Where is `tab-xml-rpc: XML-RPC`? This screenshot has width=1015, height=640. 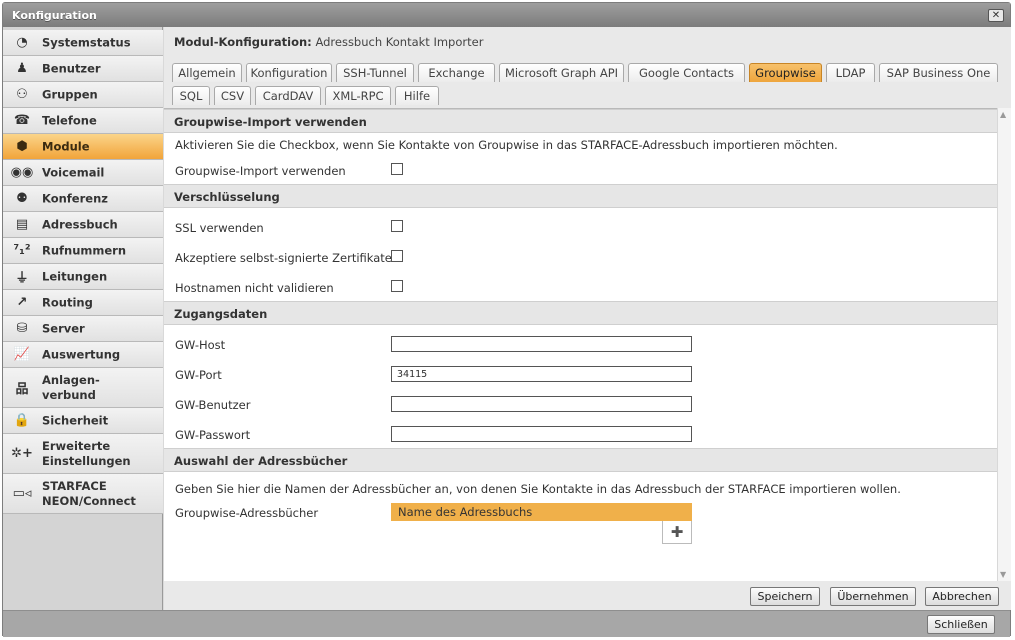 tab-xml-rpc: XML-RPC is located at coordinates (358, 95).